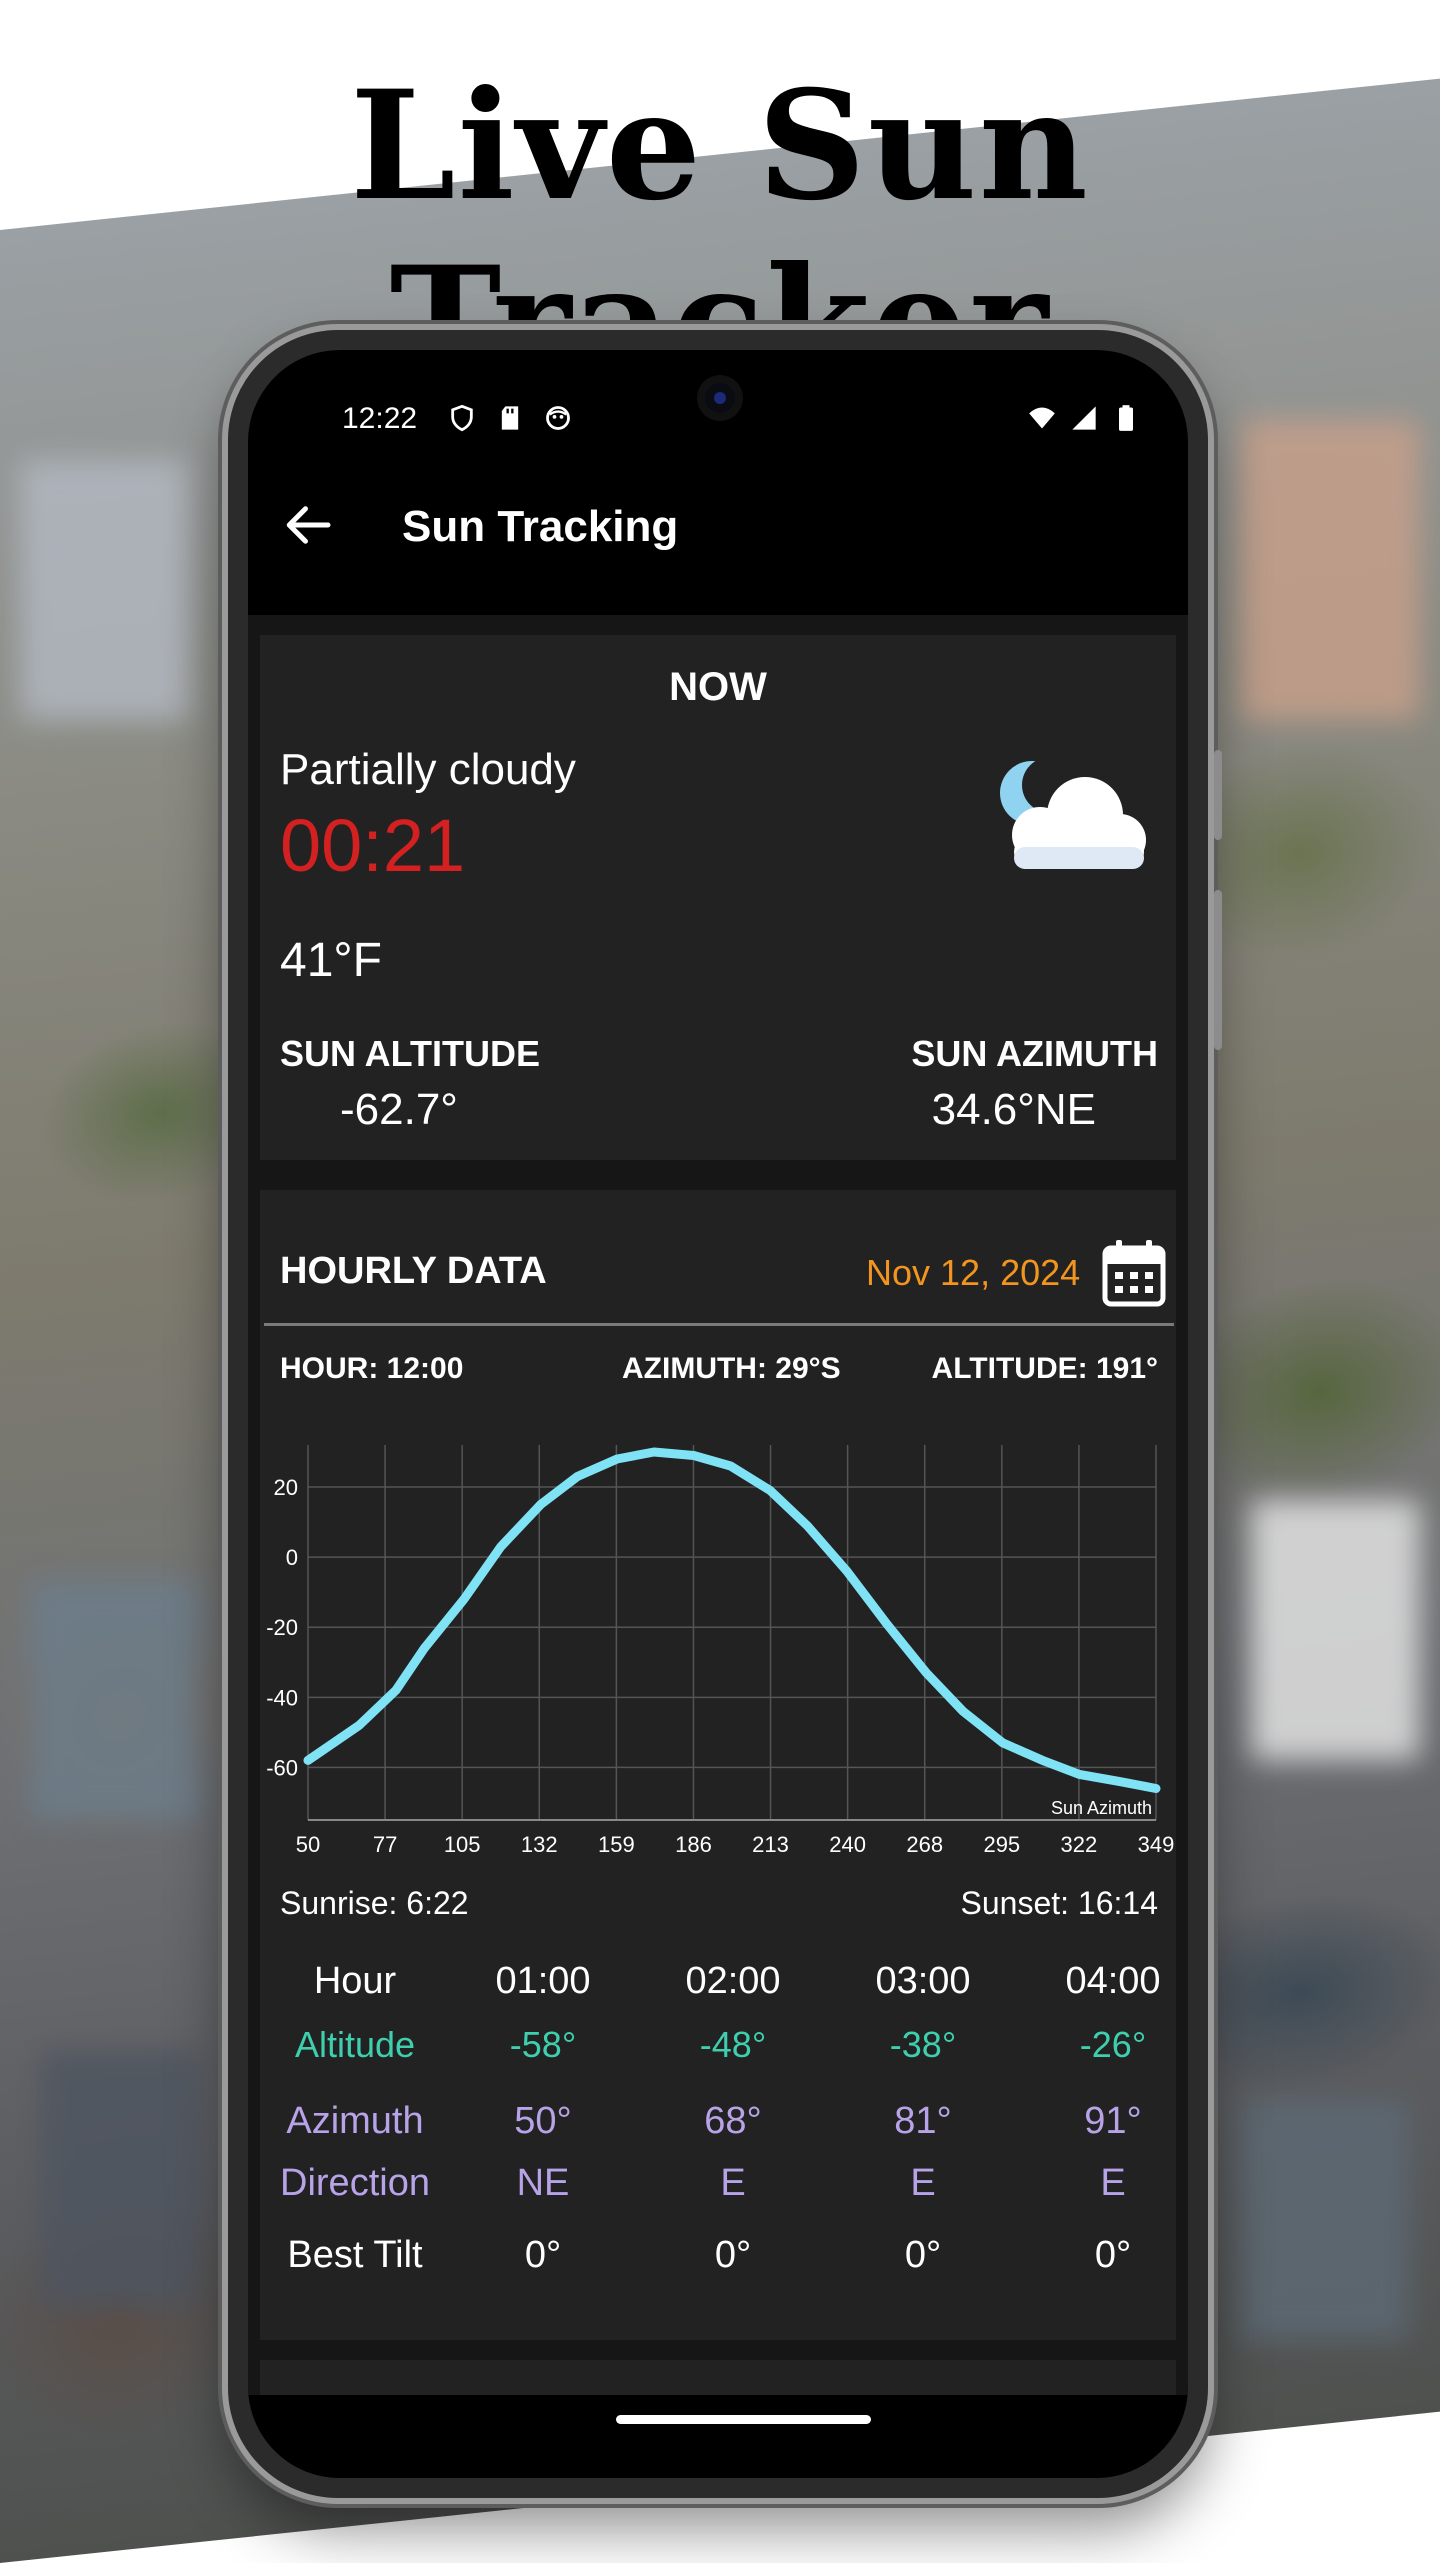 Image resolution: width=1440 pixels, height=2563 pixels. Describe the element at coordinates (558, 418) in the screenshot. I see `face-icon` at that location.